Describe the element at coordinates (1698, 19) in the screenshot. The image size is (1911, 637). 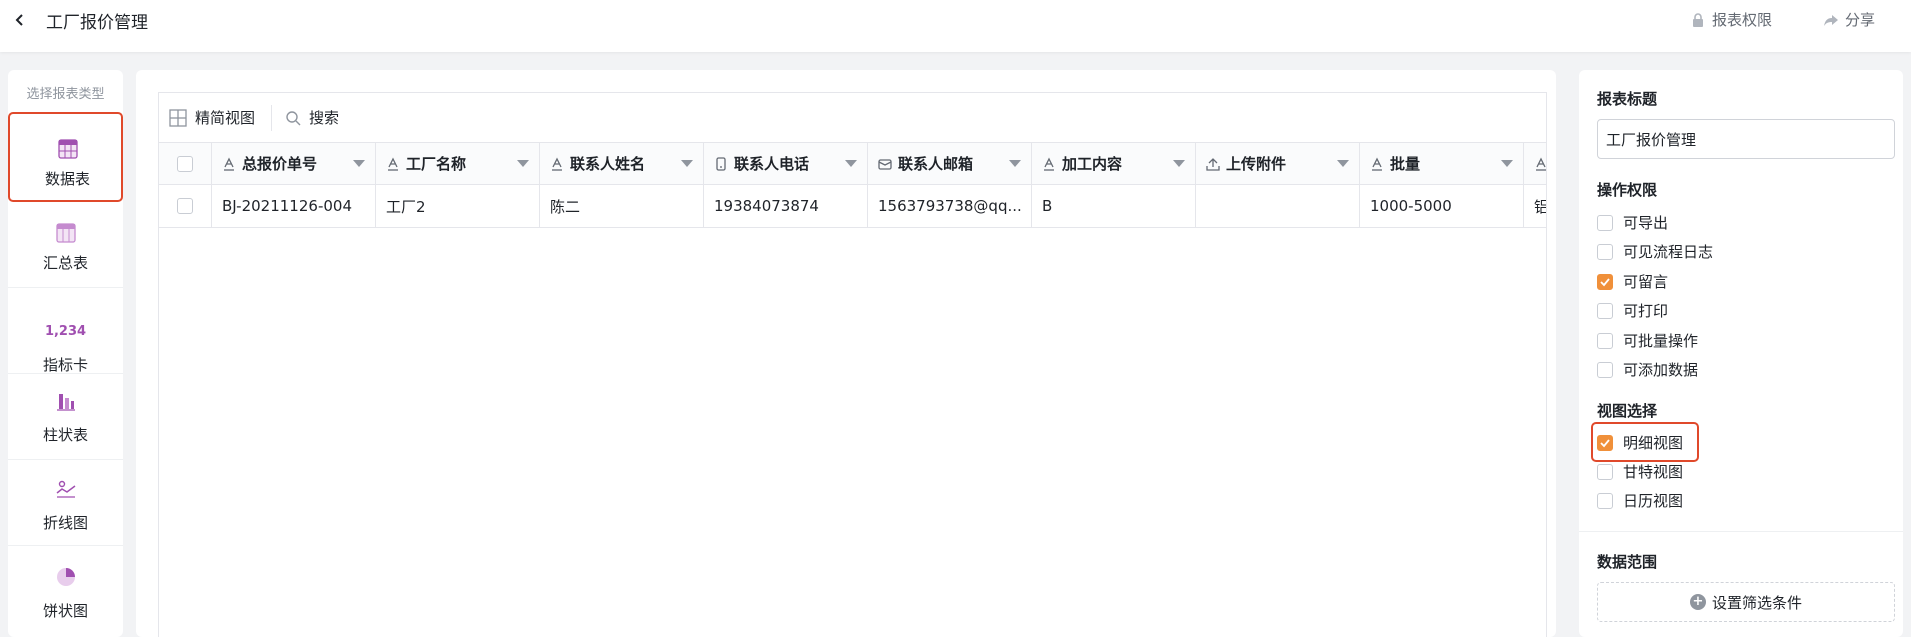
I see `lock-icon` at that location.